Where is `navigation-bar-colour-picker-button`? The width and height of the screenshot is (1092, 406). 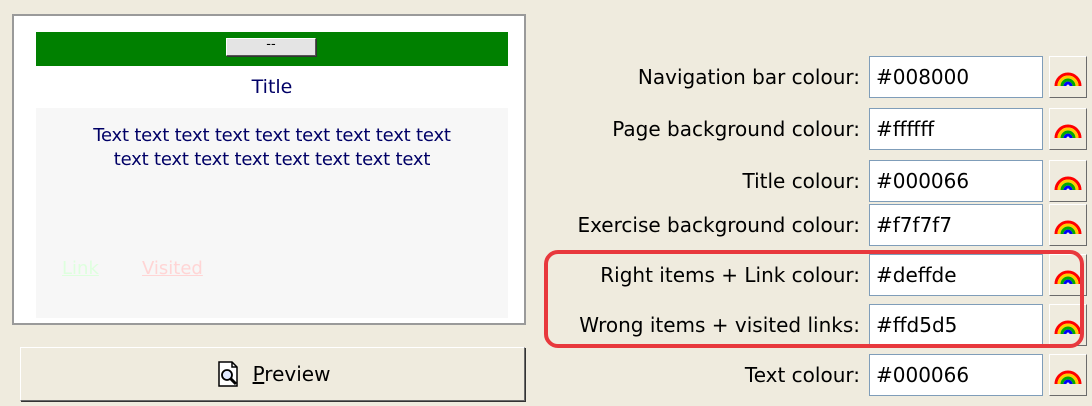 navigation-bar-colour-picker-button is located at coordinates (1068, 77).